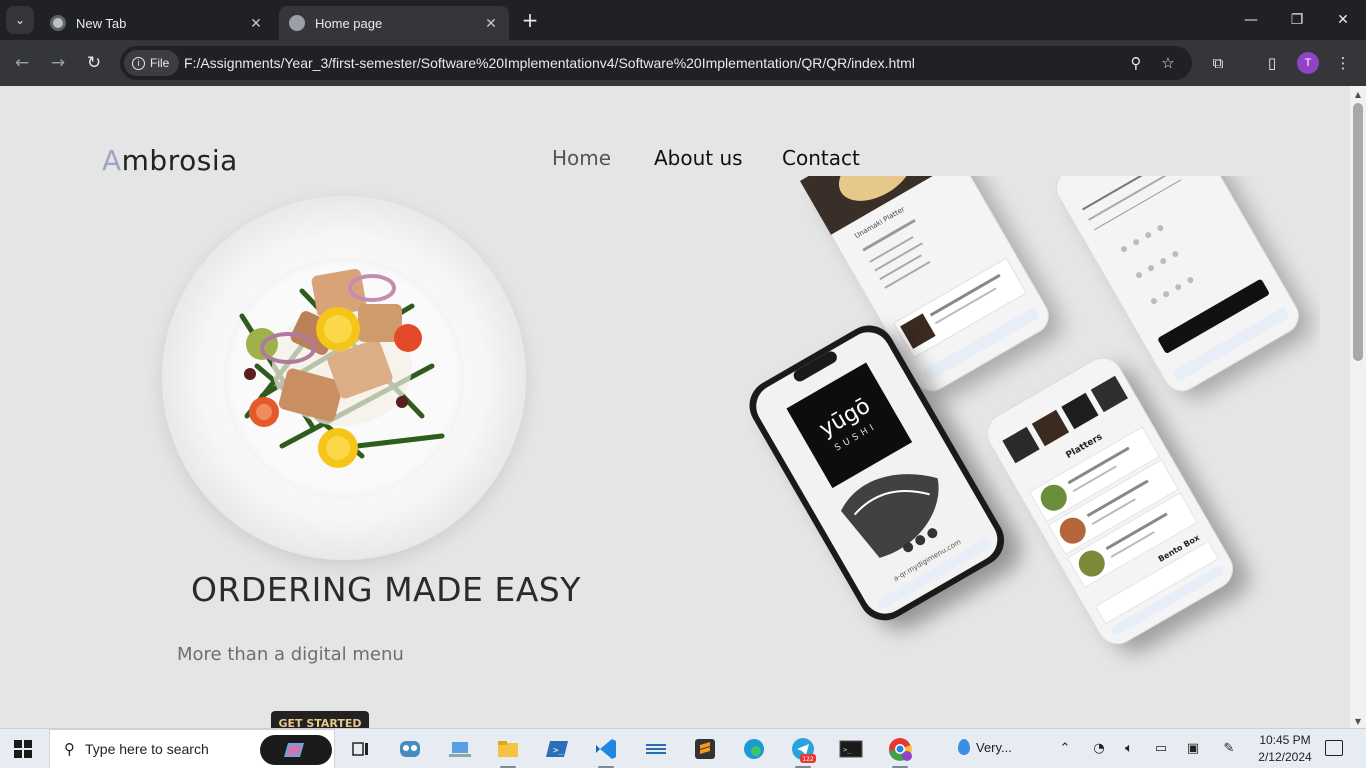 This screenshot has width=1366, height=768. I want to click on stacks-app-icon, so click(656, 749).